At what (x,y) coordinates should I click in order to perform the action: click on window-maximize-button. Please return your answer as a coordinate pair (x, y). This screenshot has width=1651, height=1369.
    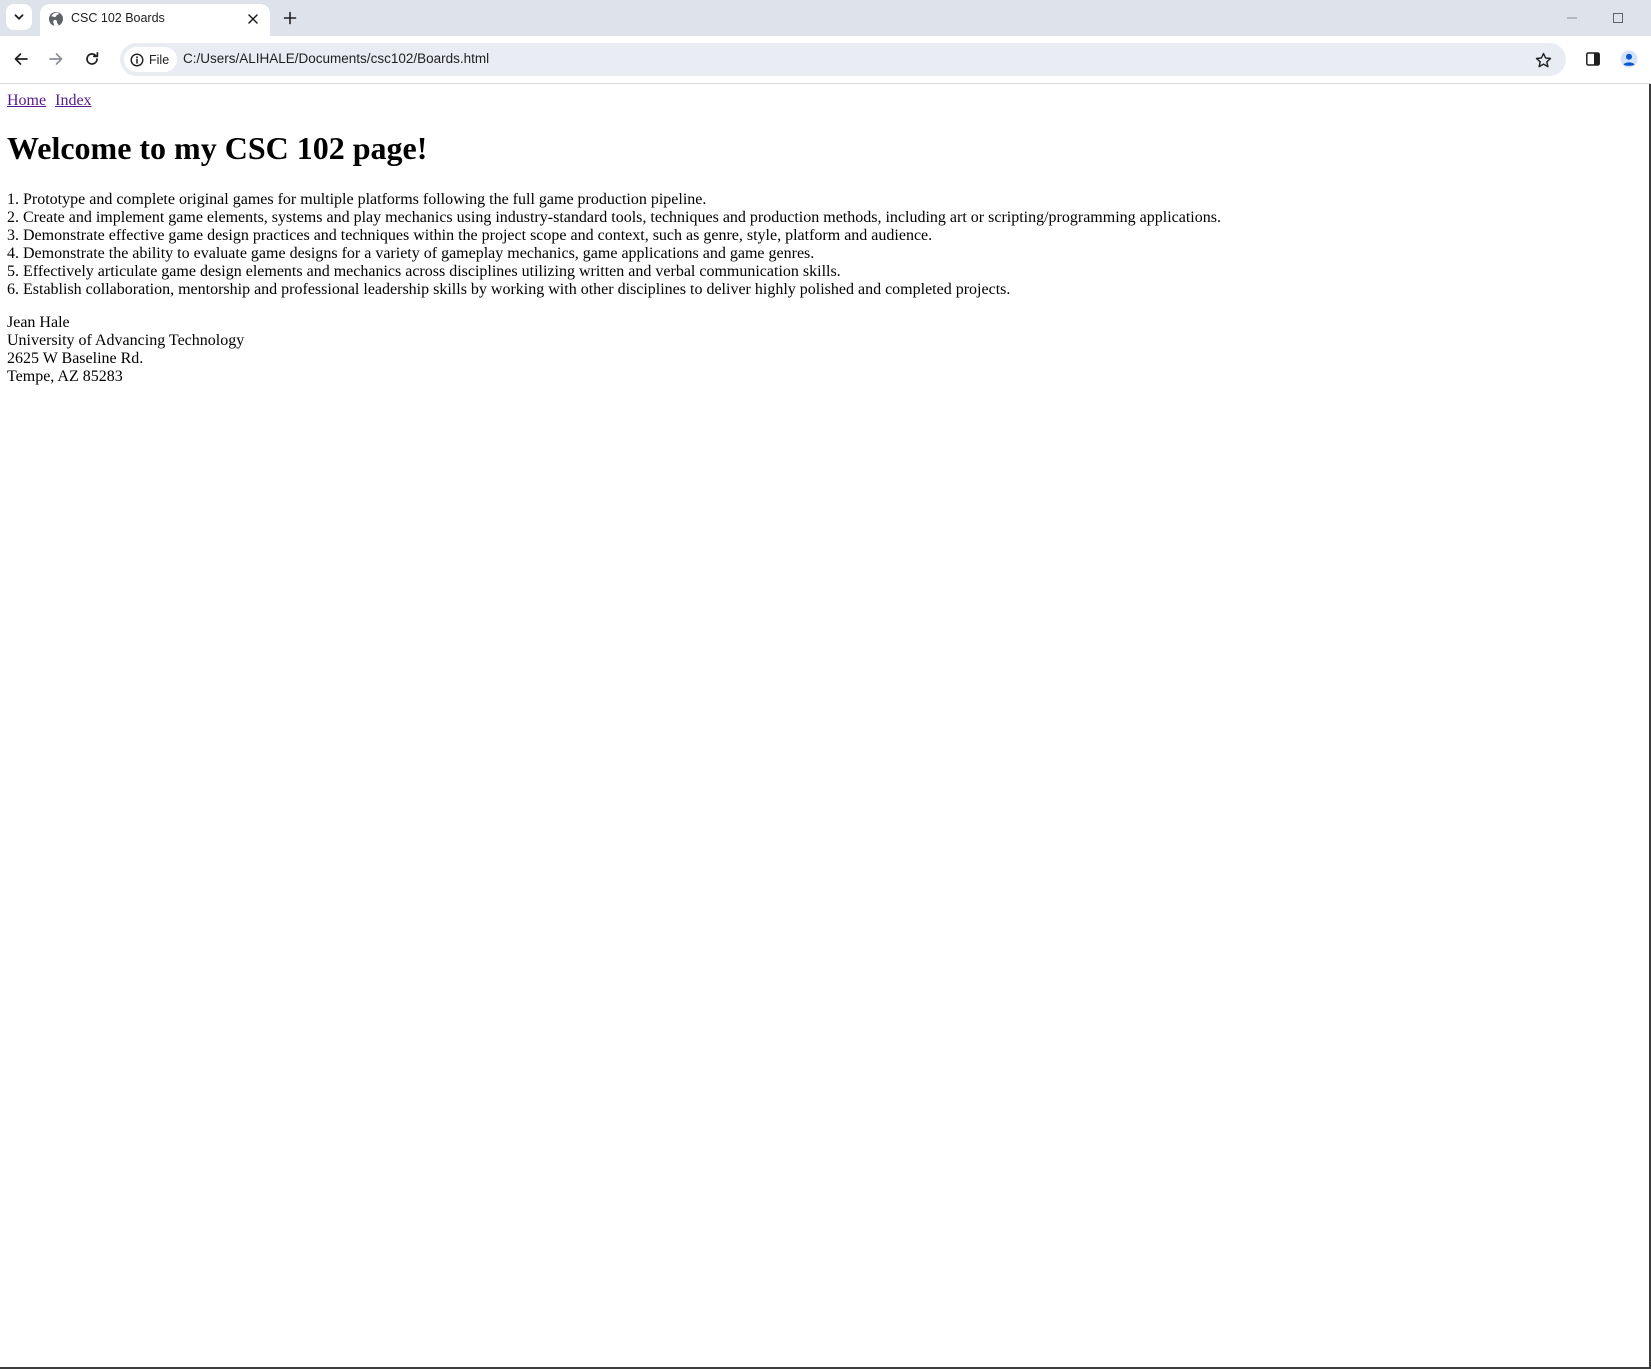
    Looking at the image, I should click on (1618, 18).